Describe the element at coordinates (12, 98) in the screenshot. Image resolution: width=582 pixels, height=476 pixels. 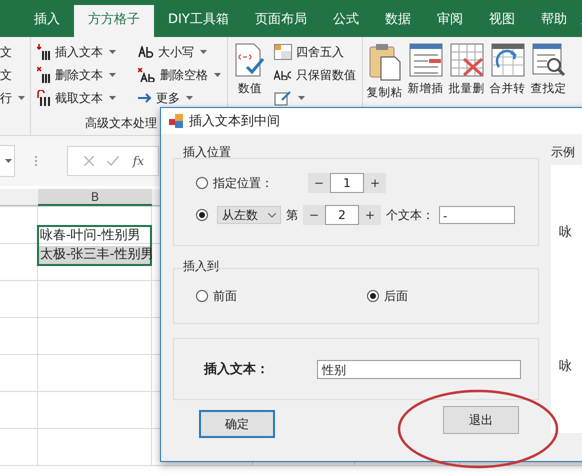
I see `ribbon-item: 行` at that location.